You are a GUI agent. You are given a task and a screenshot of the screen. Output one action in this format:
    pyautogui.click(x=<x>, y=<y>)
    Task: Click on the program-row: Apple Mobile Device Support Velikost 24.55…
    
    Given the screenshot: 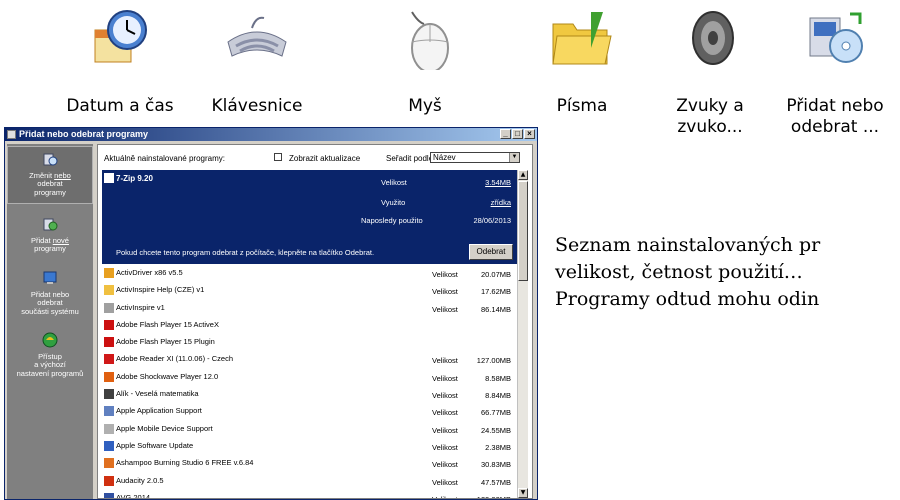 What is the action you would take?
    pyautogui.click(x=309, y=428)
    